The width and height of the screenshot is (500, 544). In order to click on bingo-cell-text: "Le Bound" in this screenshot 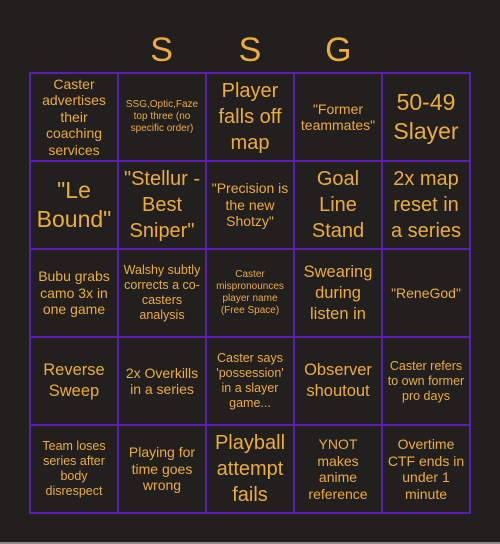, I will do `click(74, 204)`.